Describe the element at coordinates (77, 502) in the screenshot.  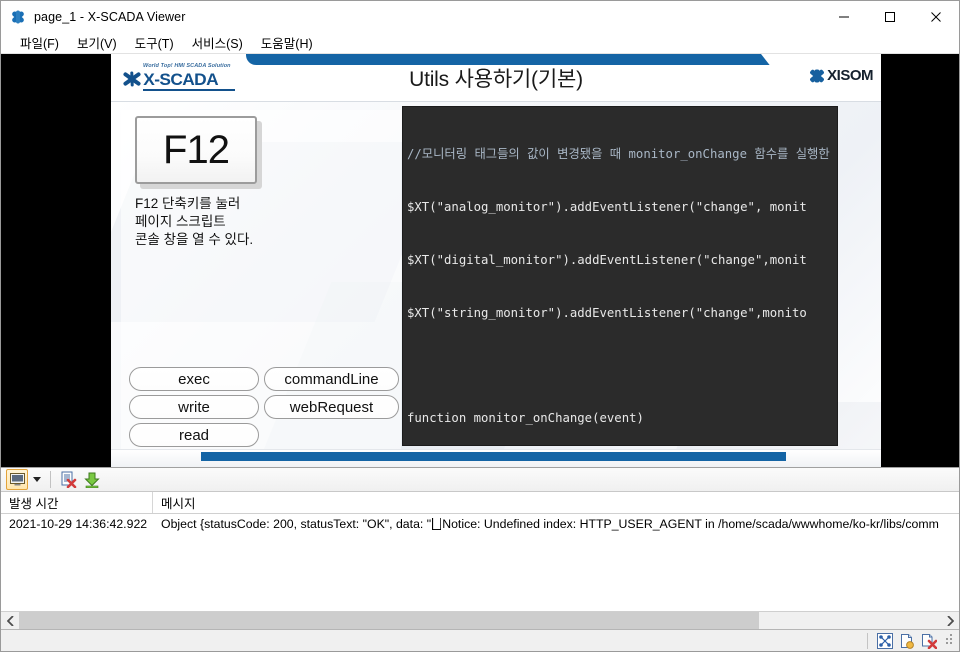
I see `column-timestamp: 발생 시간` at that location.